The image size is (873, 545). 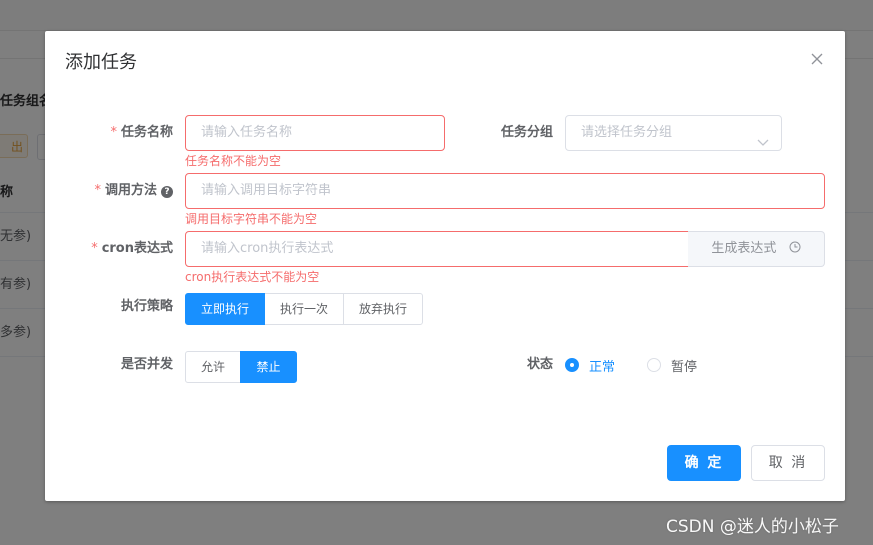 What do you see at coordinates (539, 364) in the screenshot?
I see `status-label: 状态` at bounding box center [539, 364].